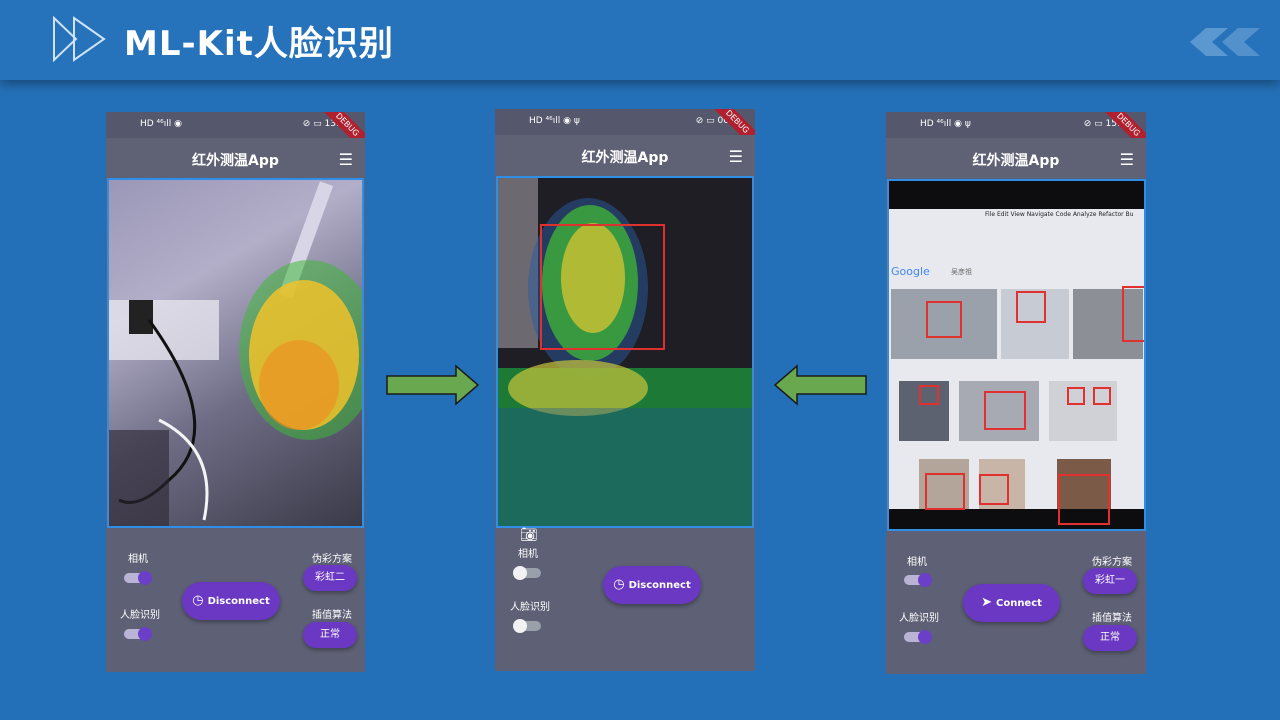  What do you see at coordinates (433, 385) in the screenshot?
I see `arrow-right-icon` at bounding box center [433, 385].